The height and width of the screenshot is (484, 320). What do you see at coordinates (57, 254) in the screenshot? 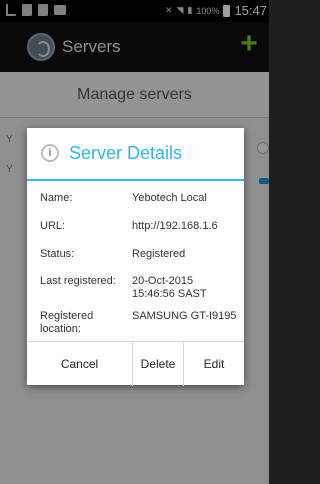
I see `detail-label: Status:` at bounding box center [57, 254].